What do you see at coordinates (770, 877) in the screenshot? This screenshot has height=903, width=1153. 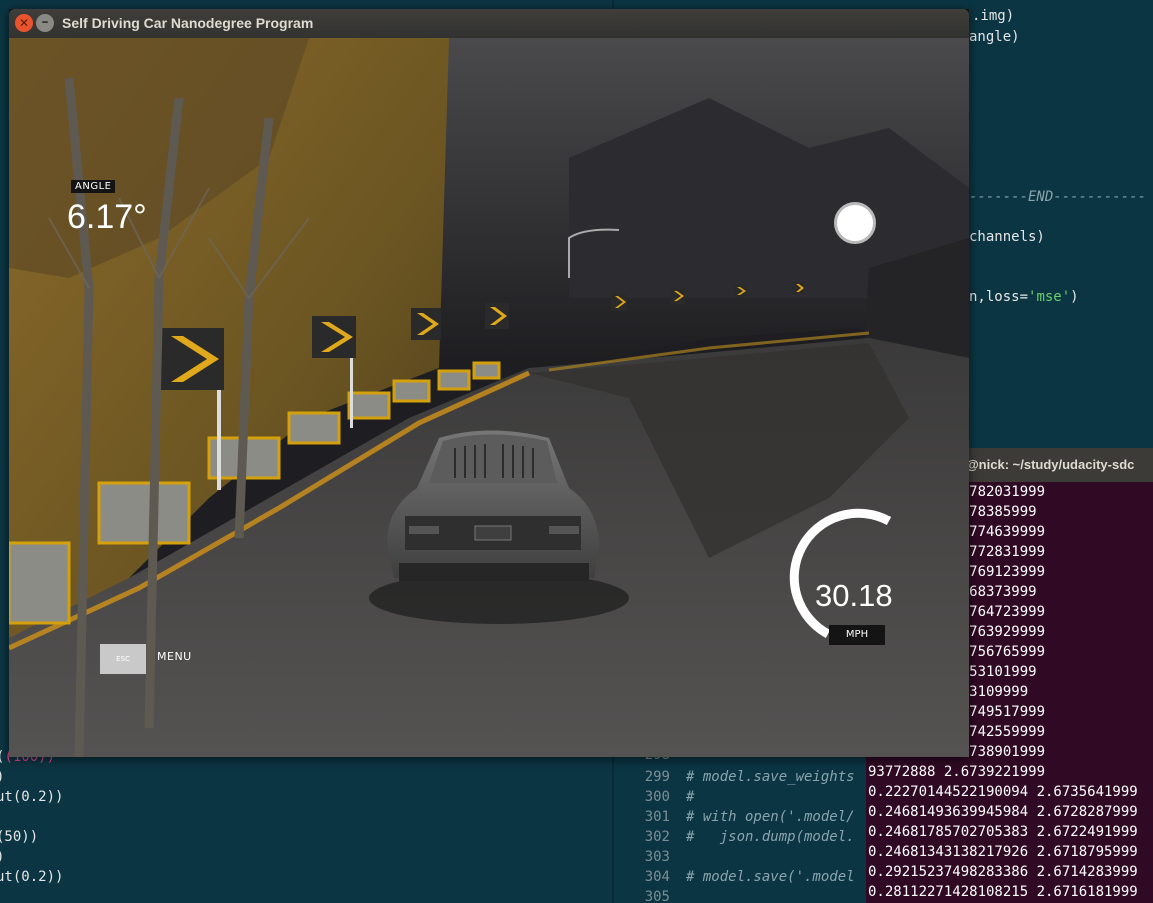 I see `code-comment: # model.save('.model` at bounding box center [770, 877].